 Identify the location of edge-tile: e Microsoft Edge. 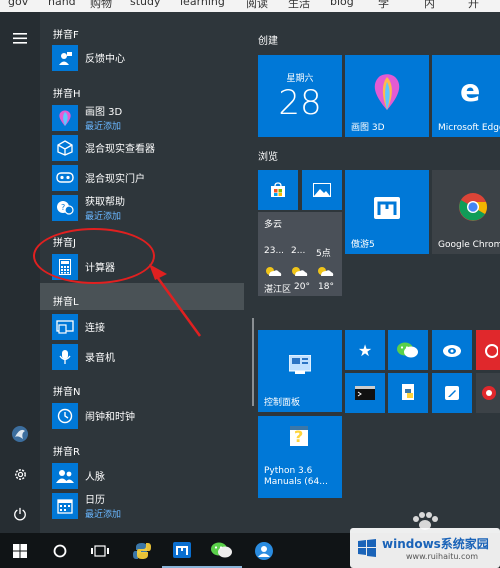
(466, 96).